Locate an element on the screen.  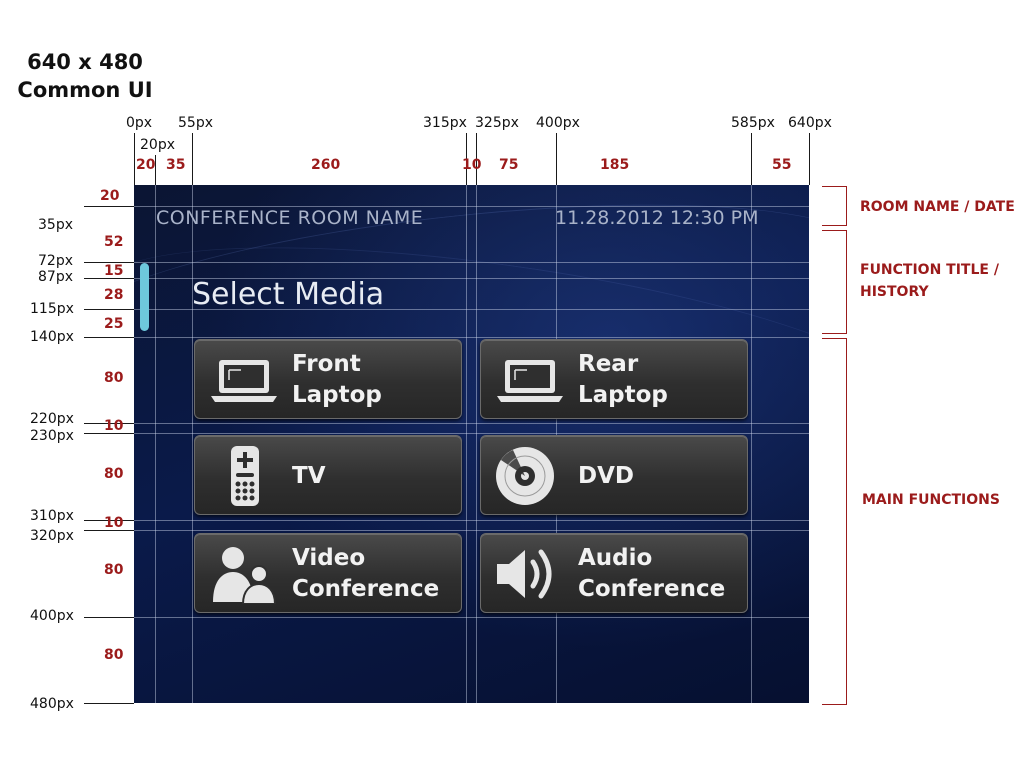
room-section-bracket is located at coordinates (834, 206).